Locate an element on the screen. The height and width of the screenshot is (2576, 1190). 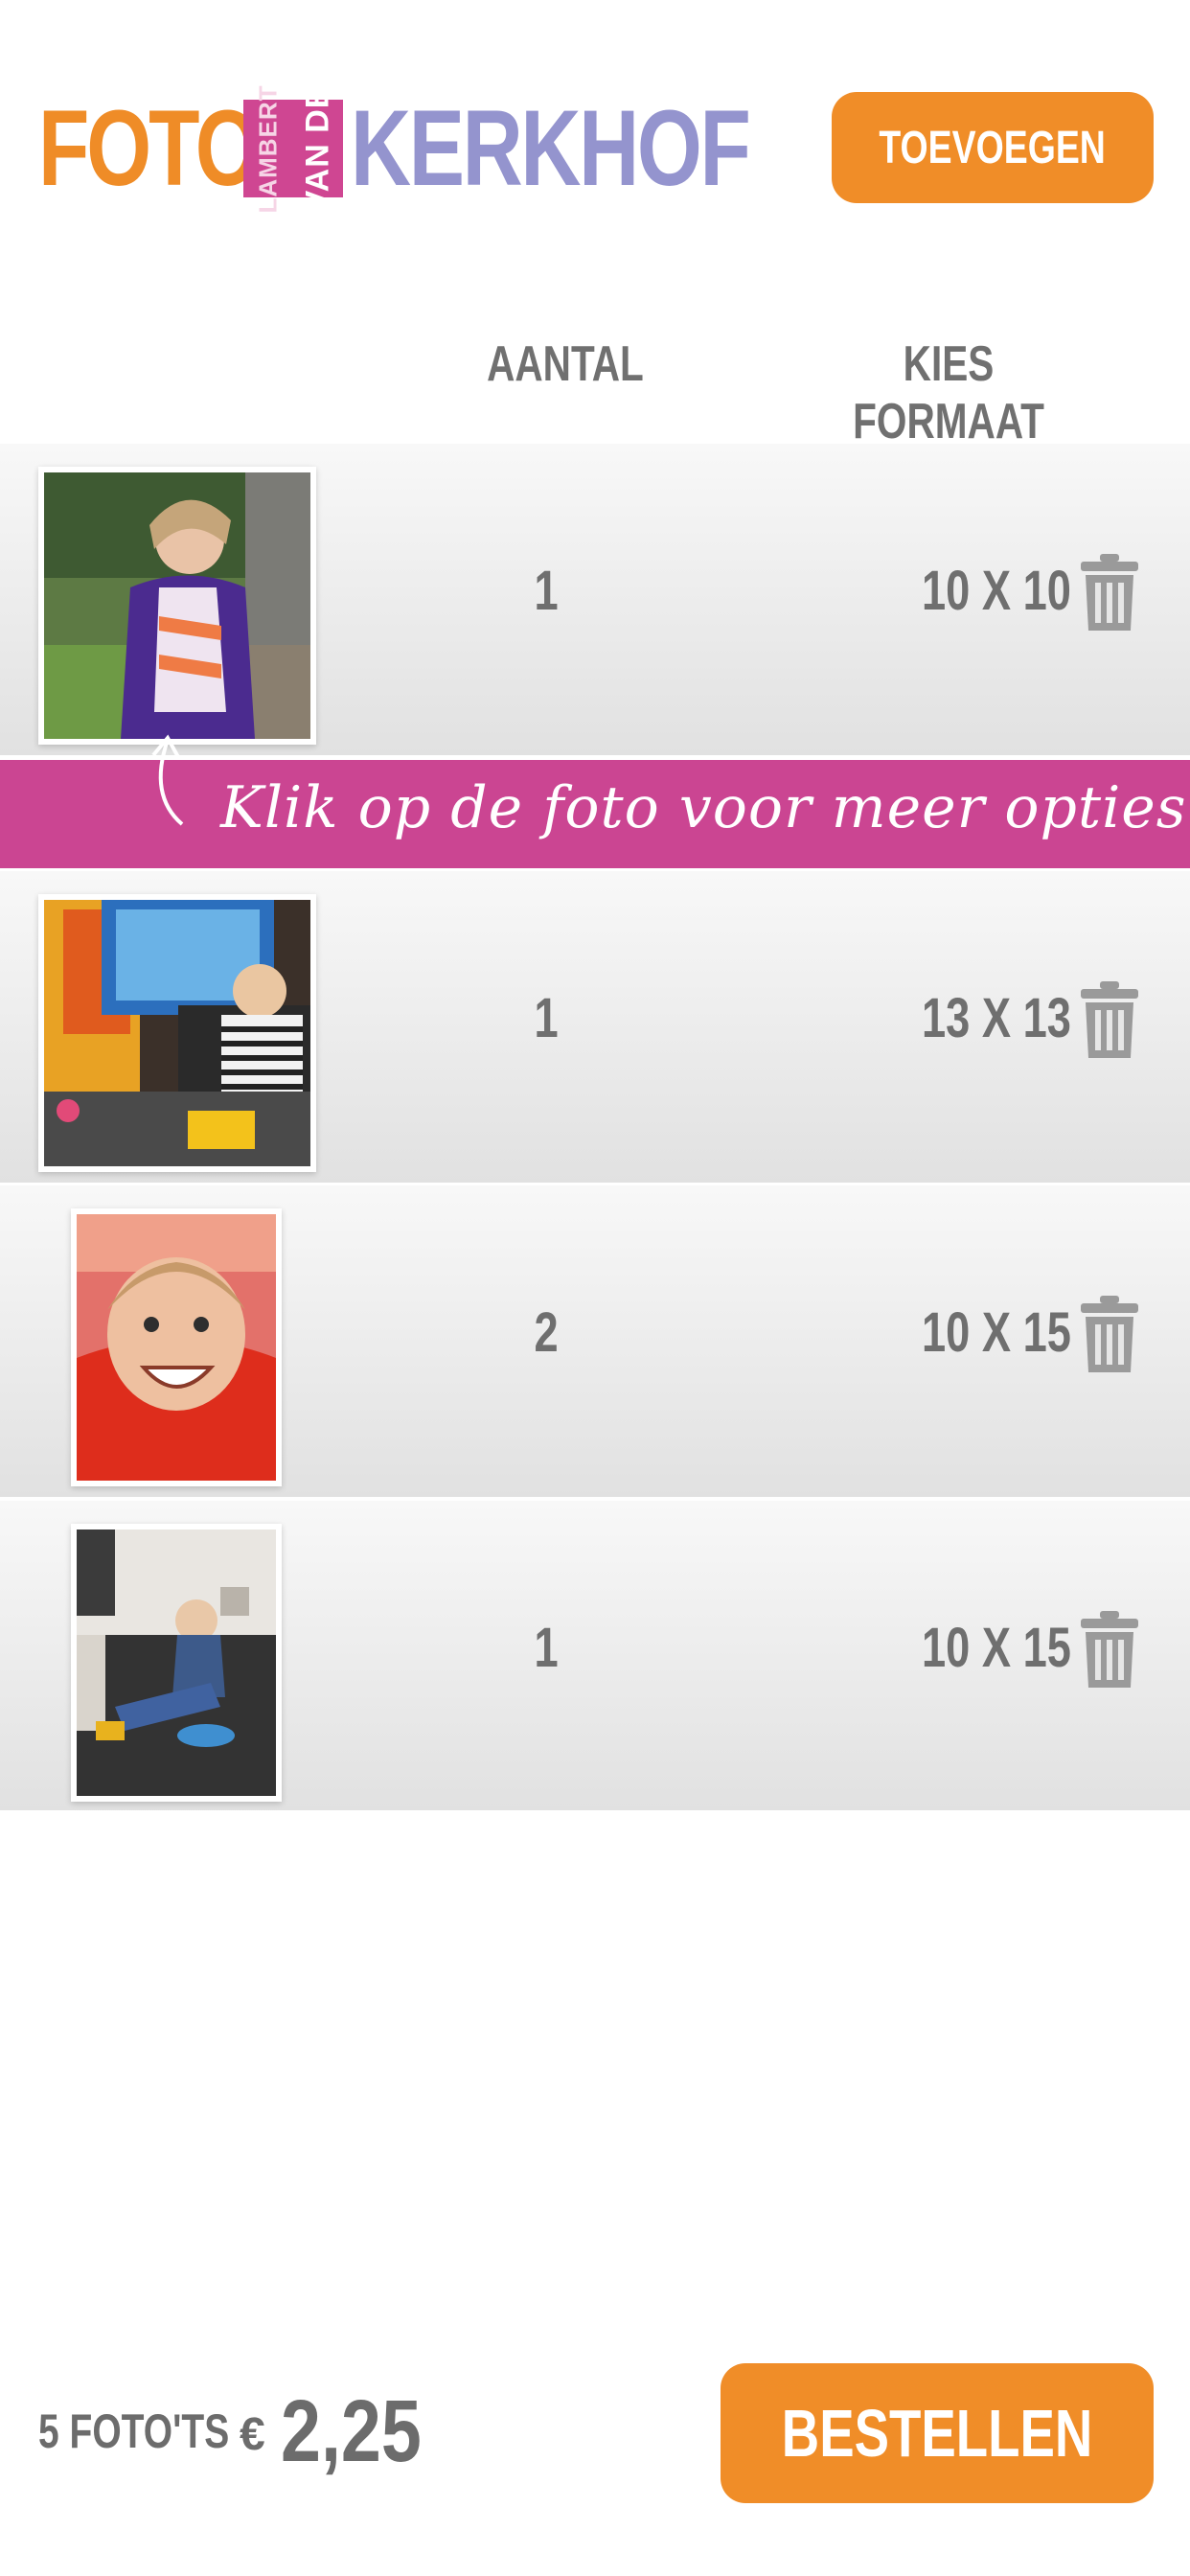
total-price: €2,25 is located at coordinates (346, 2431).